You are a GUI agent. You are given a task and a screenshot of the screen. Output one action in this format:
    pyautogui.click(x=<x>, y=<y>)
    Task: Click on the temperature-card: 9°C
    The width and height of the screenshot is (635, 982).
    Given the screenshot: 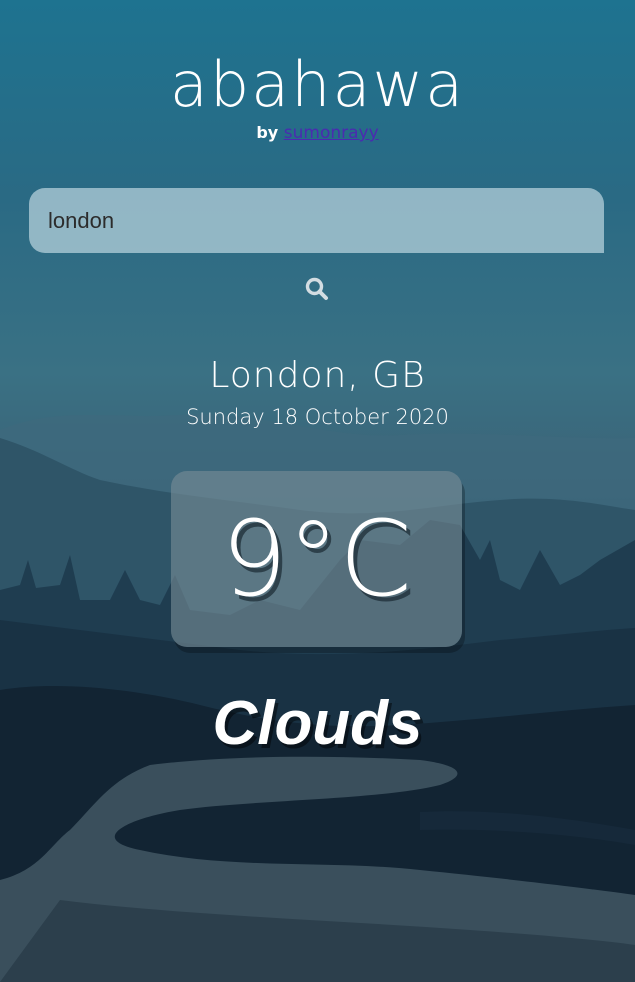 What is the action you would take?
    pyautogui.click(x=316, y=559)
    